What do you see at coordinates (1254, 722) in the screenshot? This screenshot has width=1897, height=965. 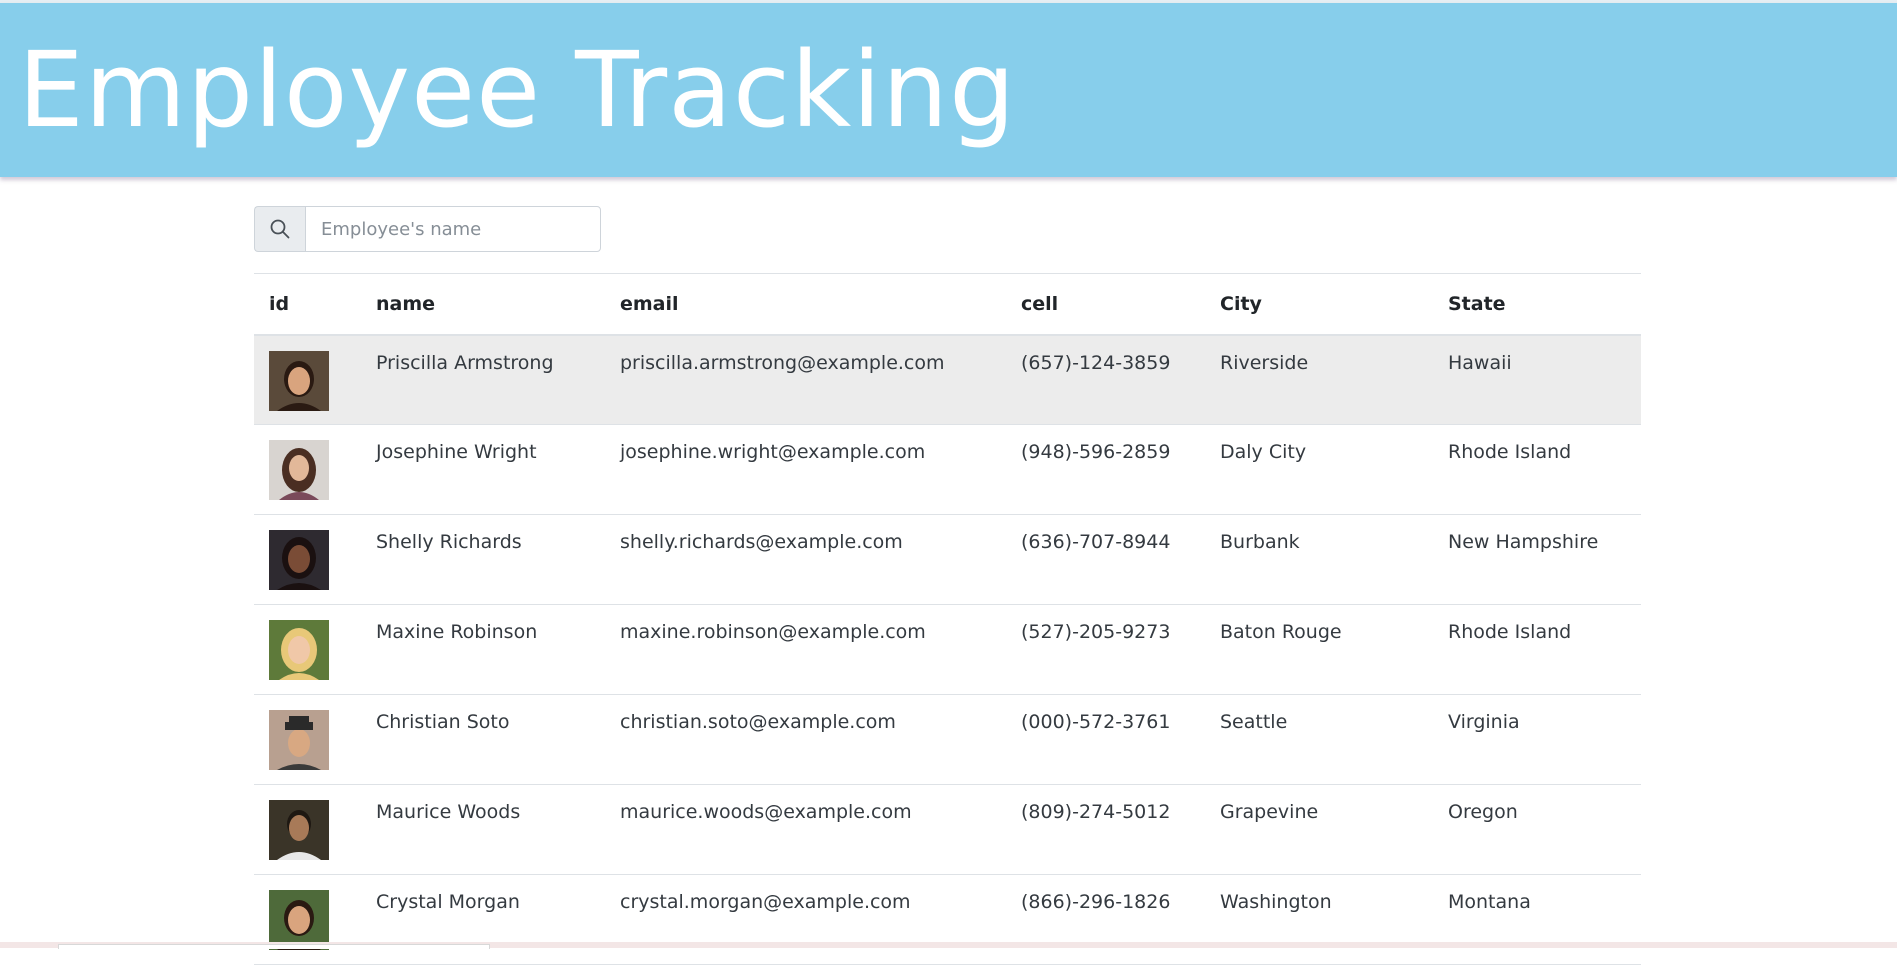 I see `employee-city: Seattle` at bounding box center [1254, 722].